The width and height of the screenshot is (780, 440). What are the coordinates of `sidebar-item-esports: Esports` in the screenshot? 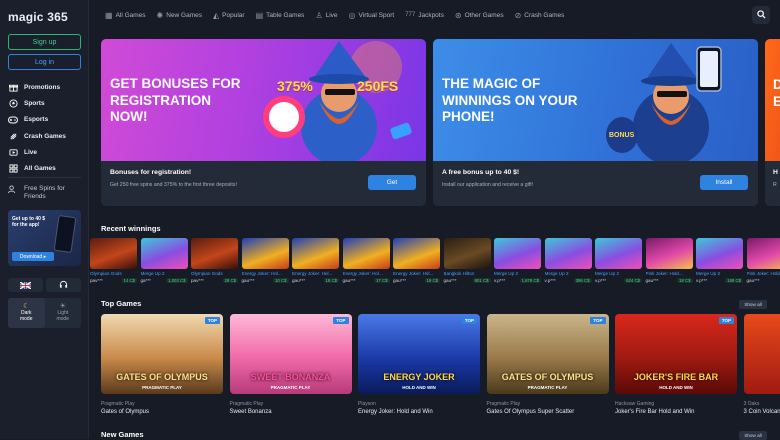 It's located at (46, 120).